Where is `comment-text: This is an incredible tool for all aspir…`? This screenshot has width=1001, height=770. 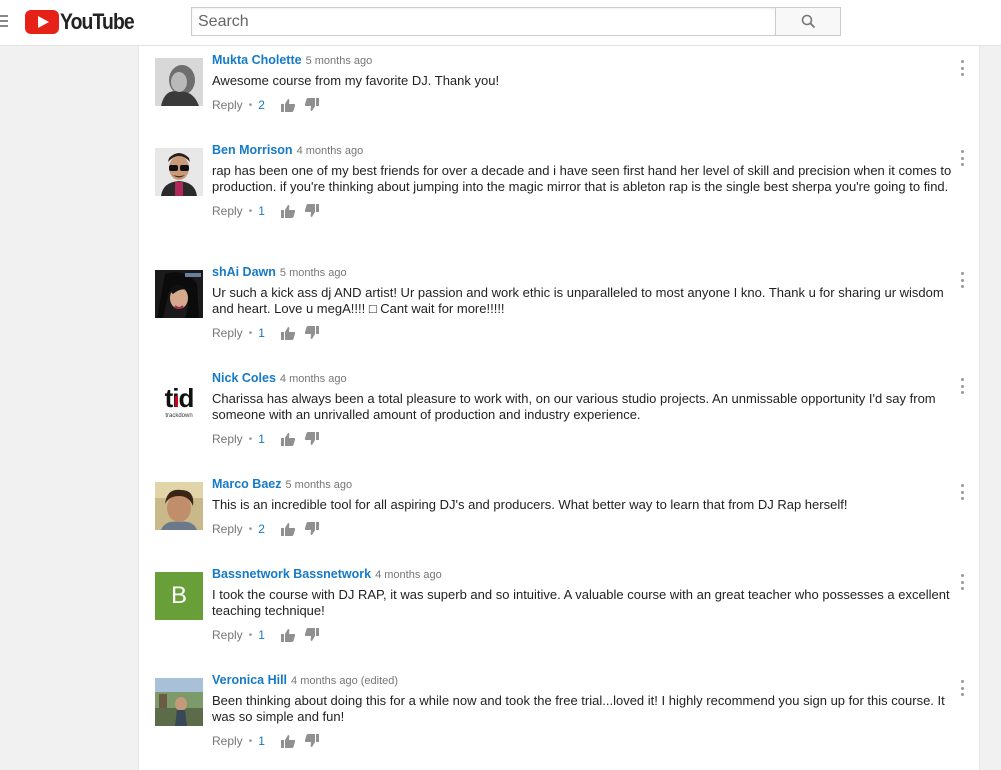 comment-text: This is an incredible tool for all aspir… is located at coordinates (530, 504).